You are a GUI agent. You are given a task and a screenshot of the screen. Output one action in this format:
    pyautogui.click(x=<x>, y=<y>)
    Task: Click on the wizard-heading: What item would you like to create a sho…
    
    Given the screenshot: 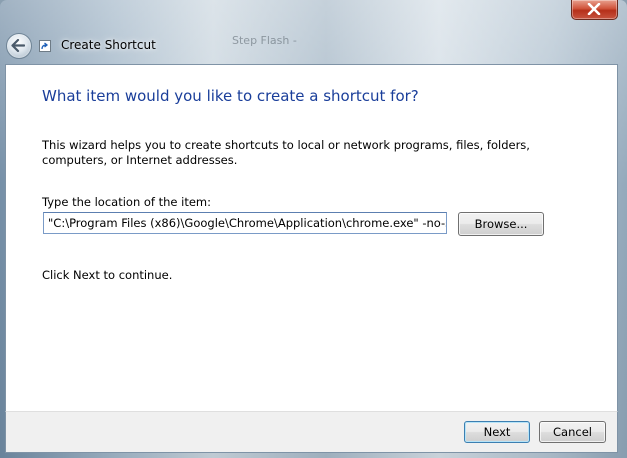 What is the action you would take?
    pyautogui.click(x=230, y=96)
    